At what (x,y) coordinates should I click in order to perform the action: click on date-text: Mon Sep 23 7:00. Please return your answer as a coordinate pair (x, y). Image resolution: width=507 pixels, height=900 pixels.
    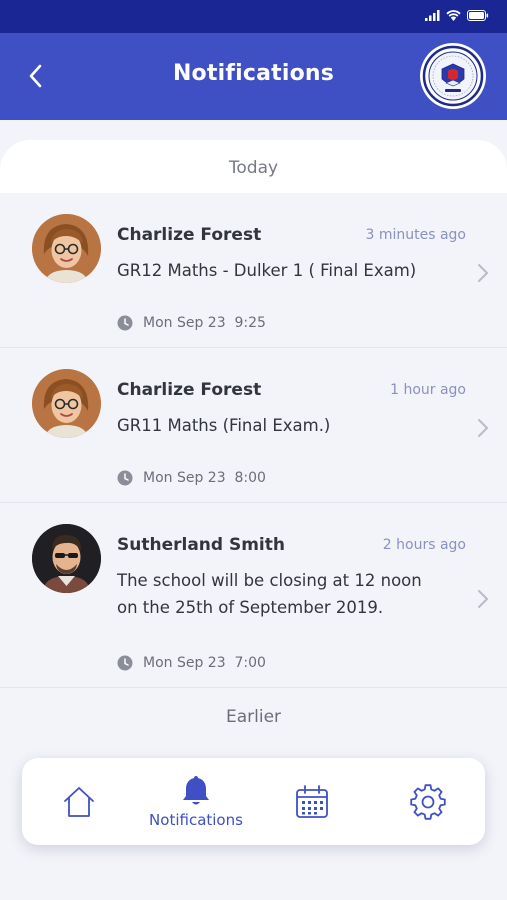
    Looking at the image, I should click on (204, 663).